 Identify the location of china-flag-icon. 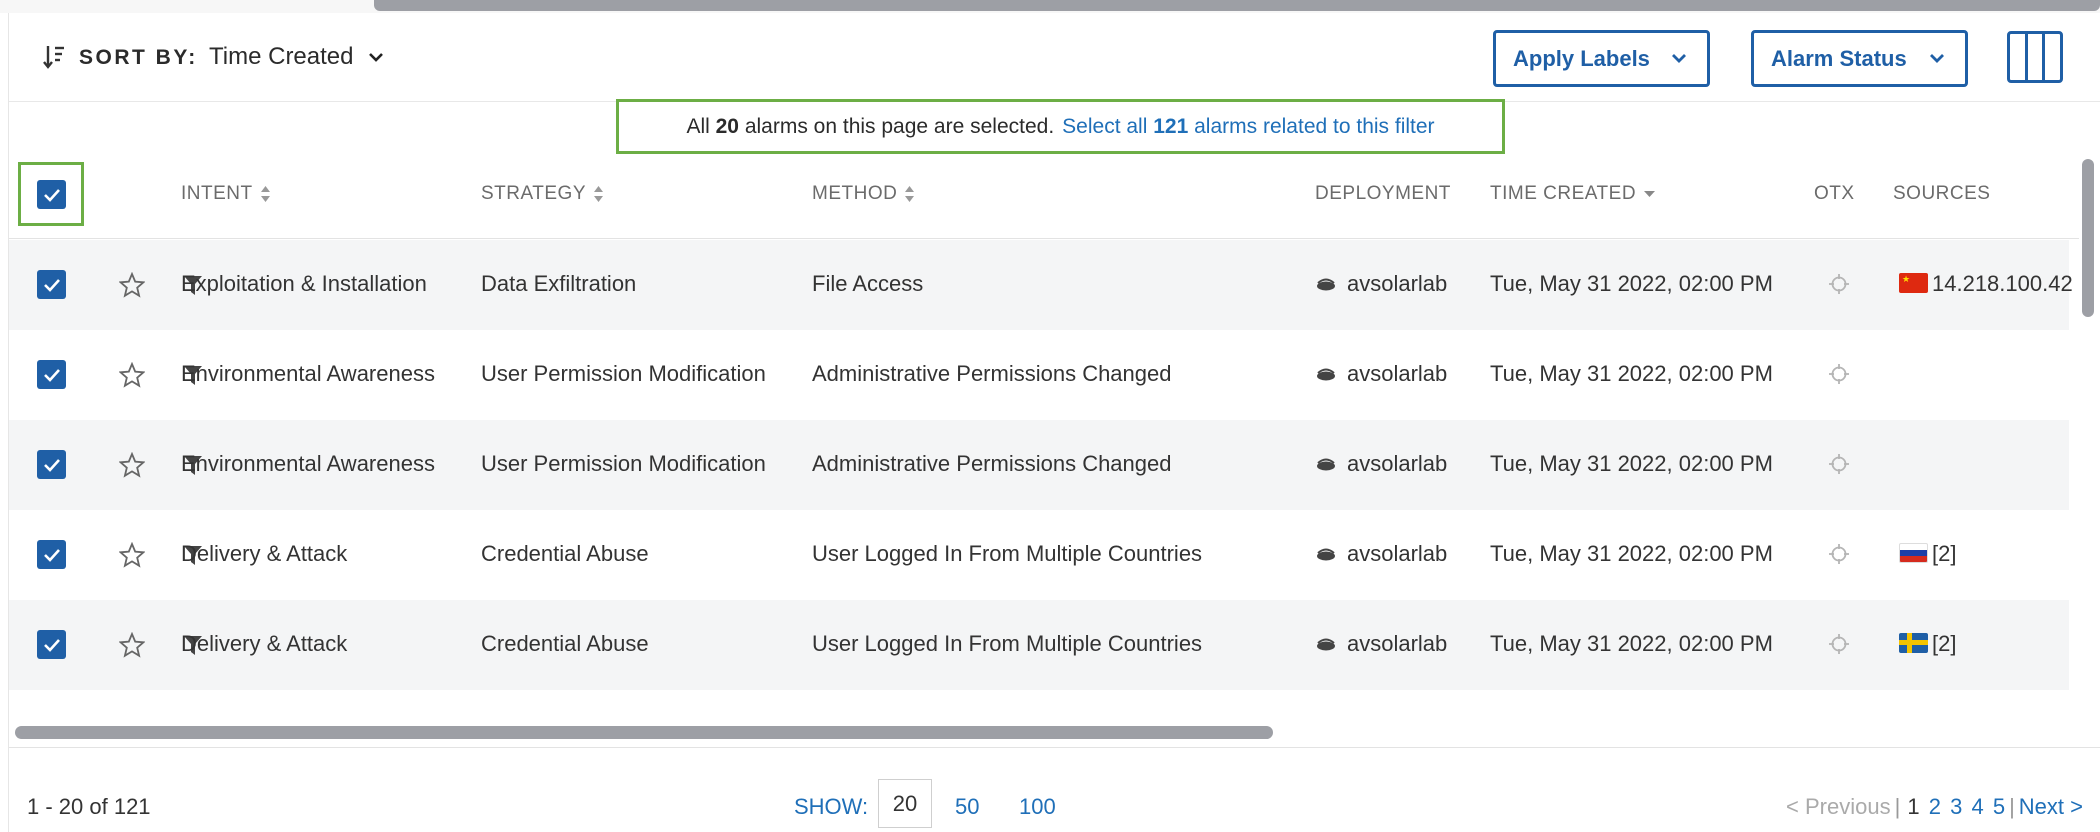
(1913, 283).